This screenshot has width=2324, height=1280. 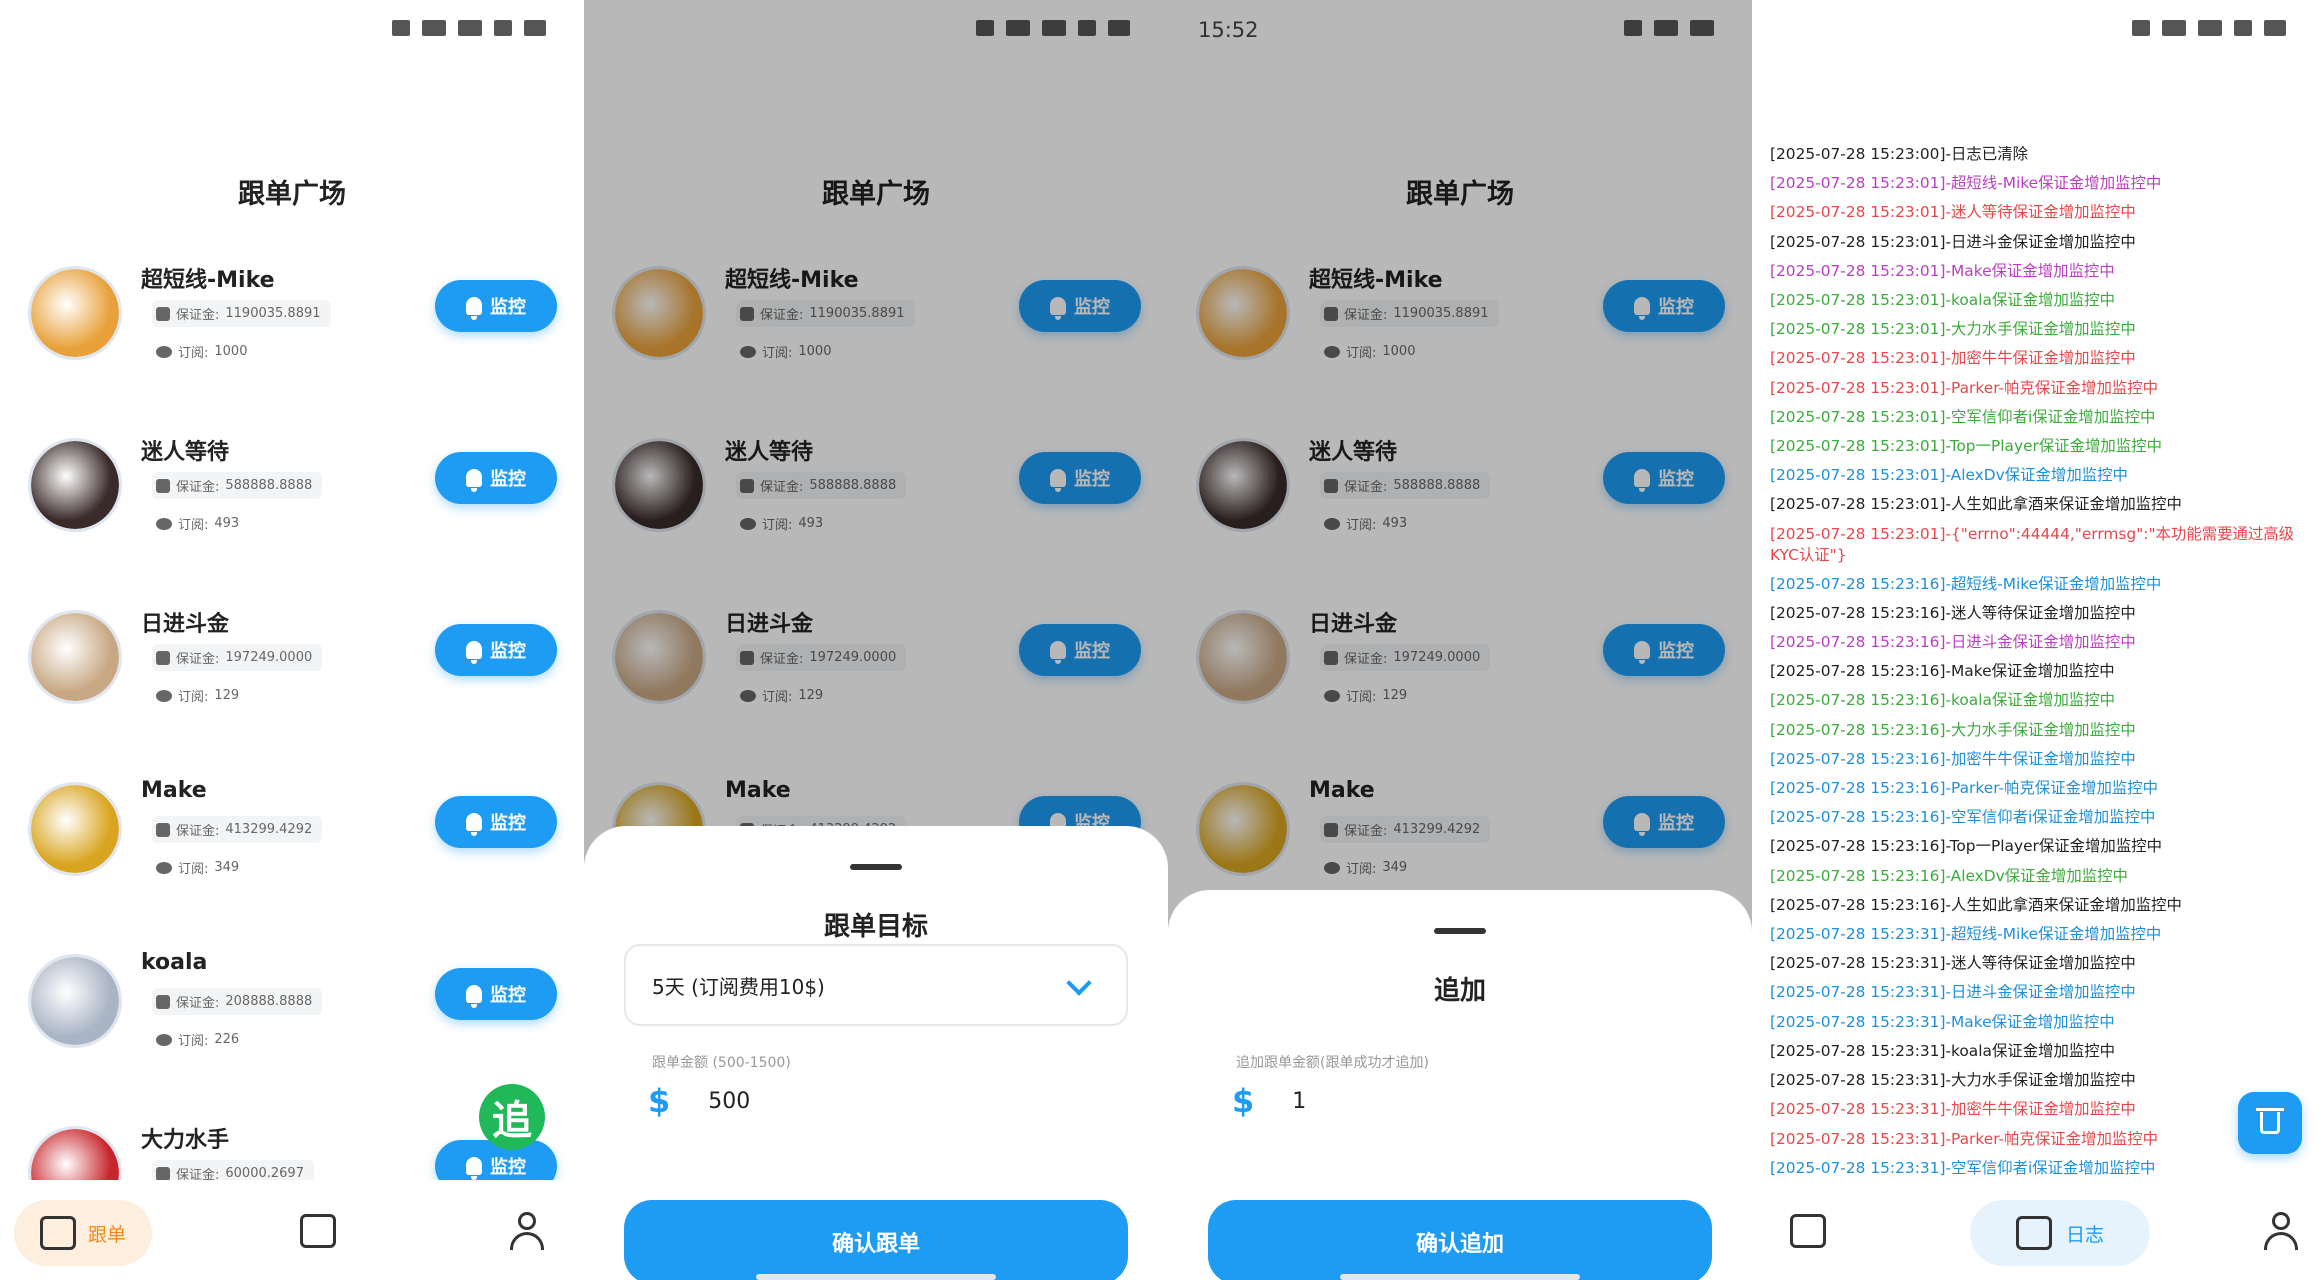 What do you see at coordinates (264, 1173) in the screenshot?
I see `margin-value: 60000.2697` at bounding box center [264, 1173].